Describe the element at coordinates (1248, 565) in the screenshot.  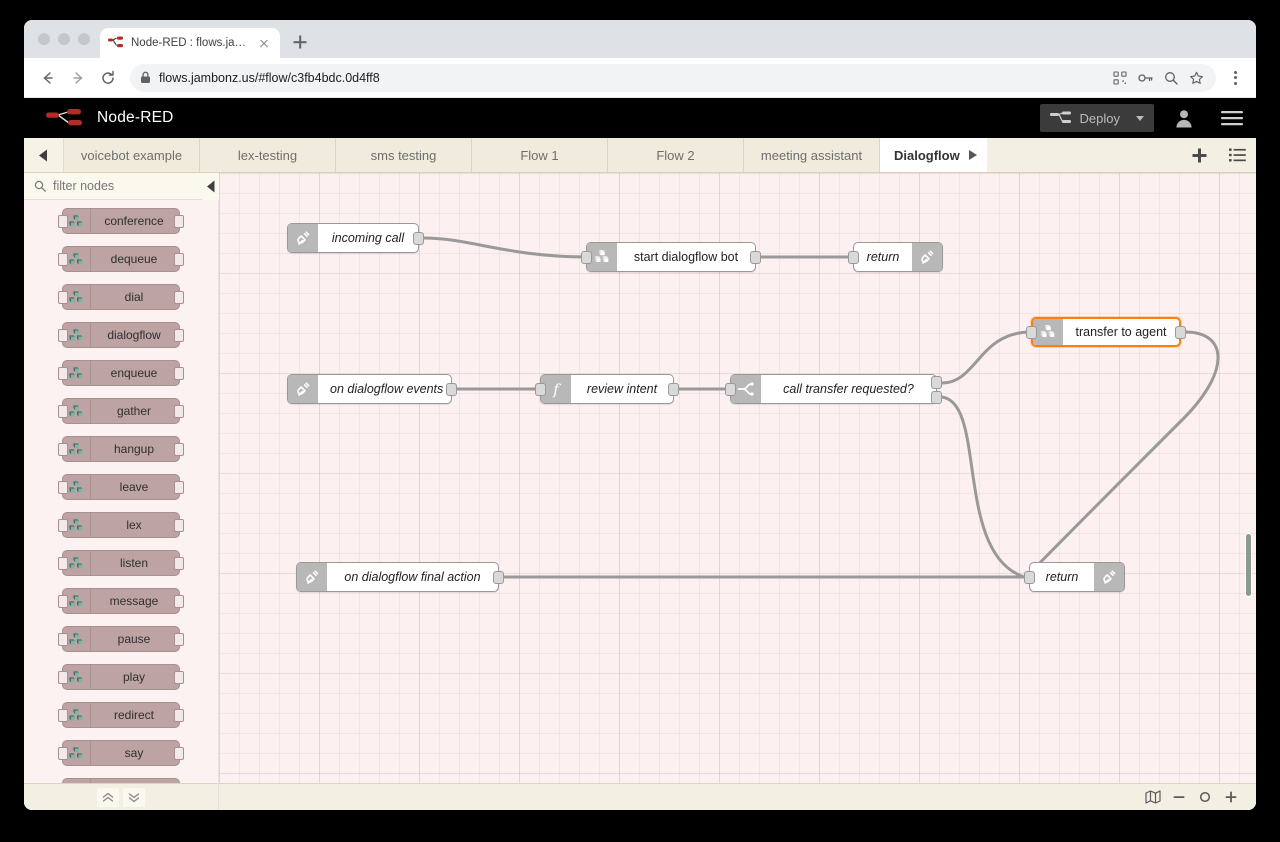
I see `canvas-vertical-scrollbar` at that location.